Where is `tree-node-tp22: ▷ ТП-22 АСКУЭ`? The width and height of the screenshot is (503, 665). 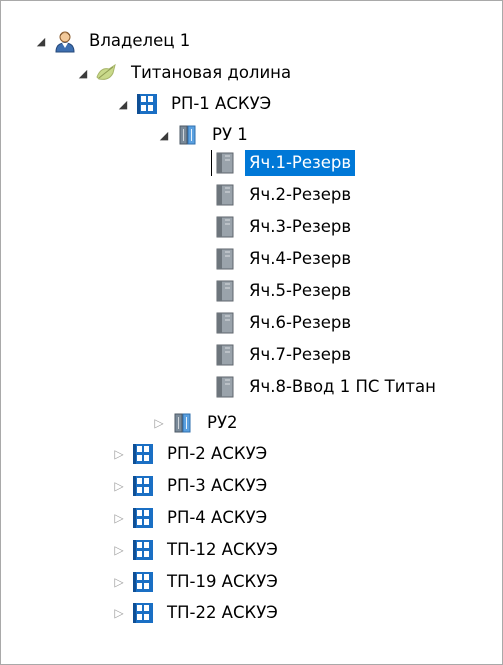 tree-node-tp22: ▷ ТП-22 АСКУЭ is located at coordinates (197, 613).